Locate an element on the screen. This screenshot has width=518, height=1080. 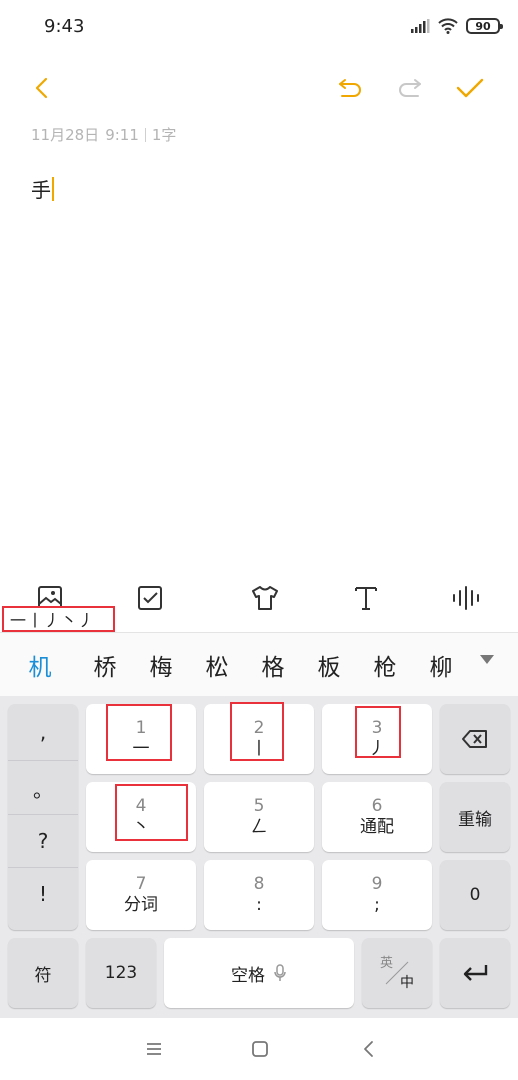
key-number: 8 is located at coordinates (259, 884).